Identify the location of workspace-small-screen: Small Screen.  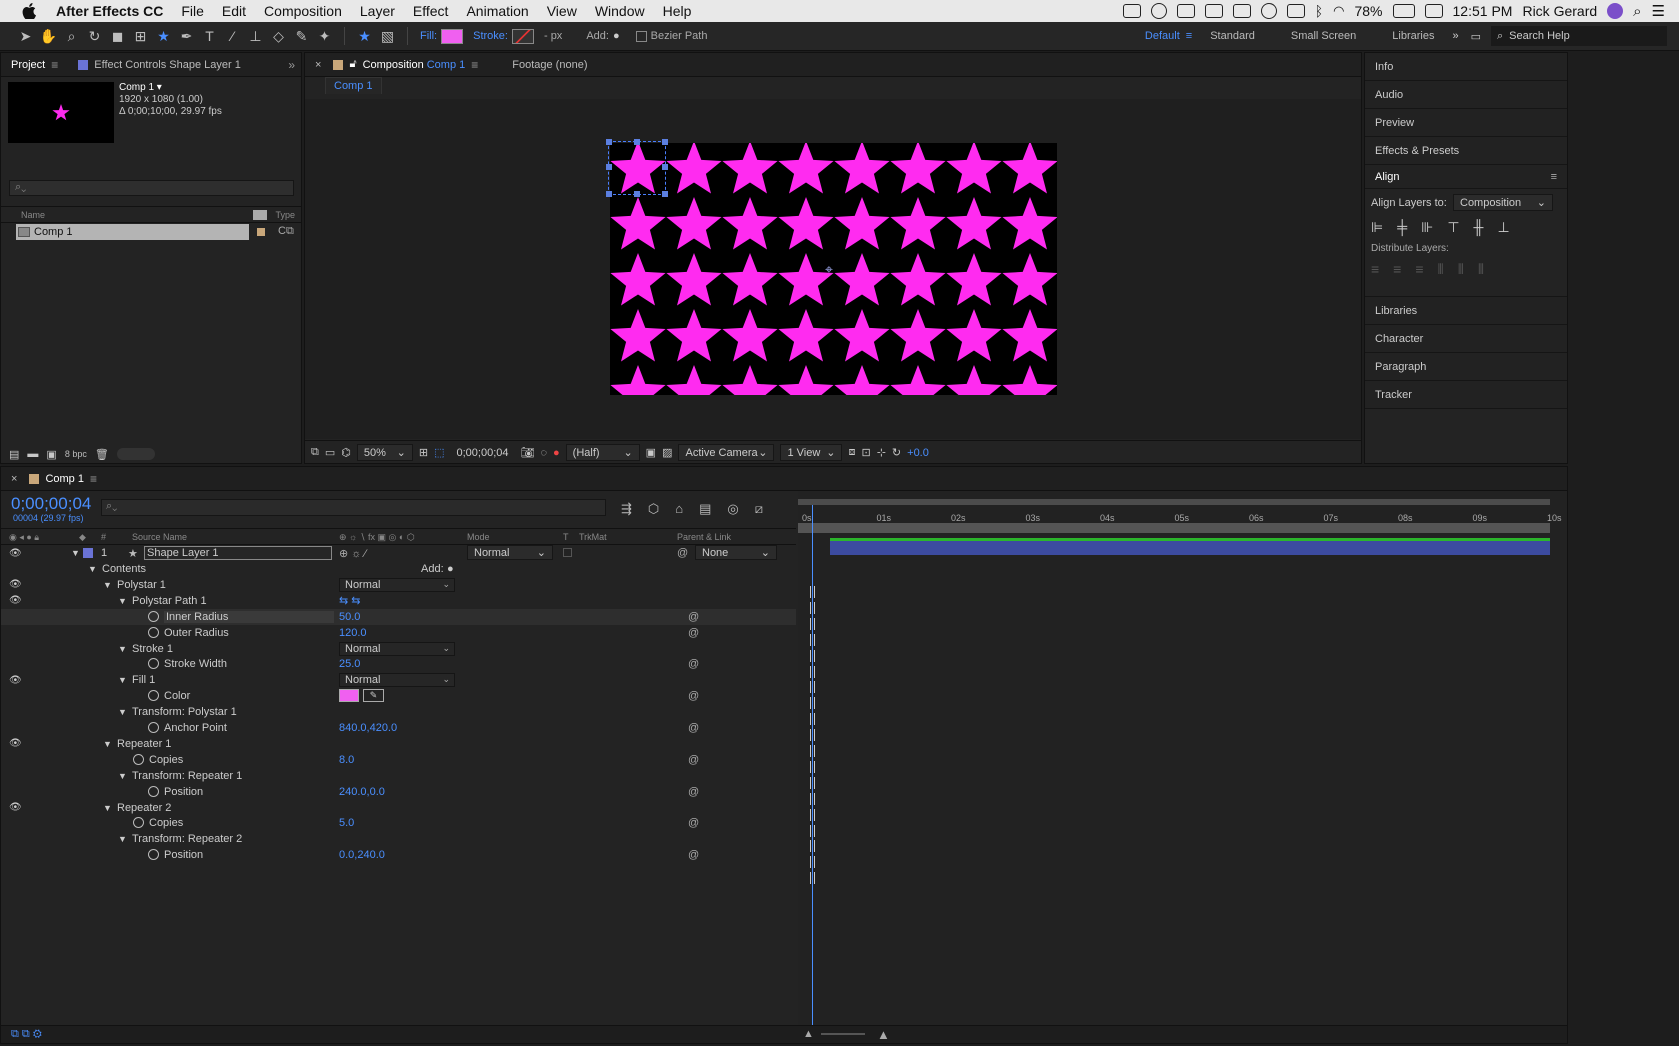
(1323, 36).